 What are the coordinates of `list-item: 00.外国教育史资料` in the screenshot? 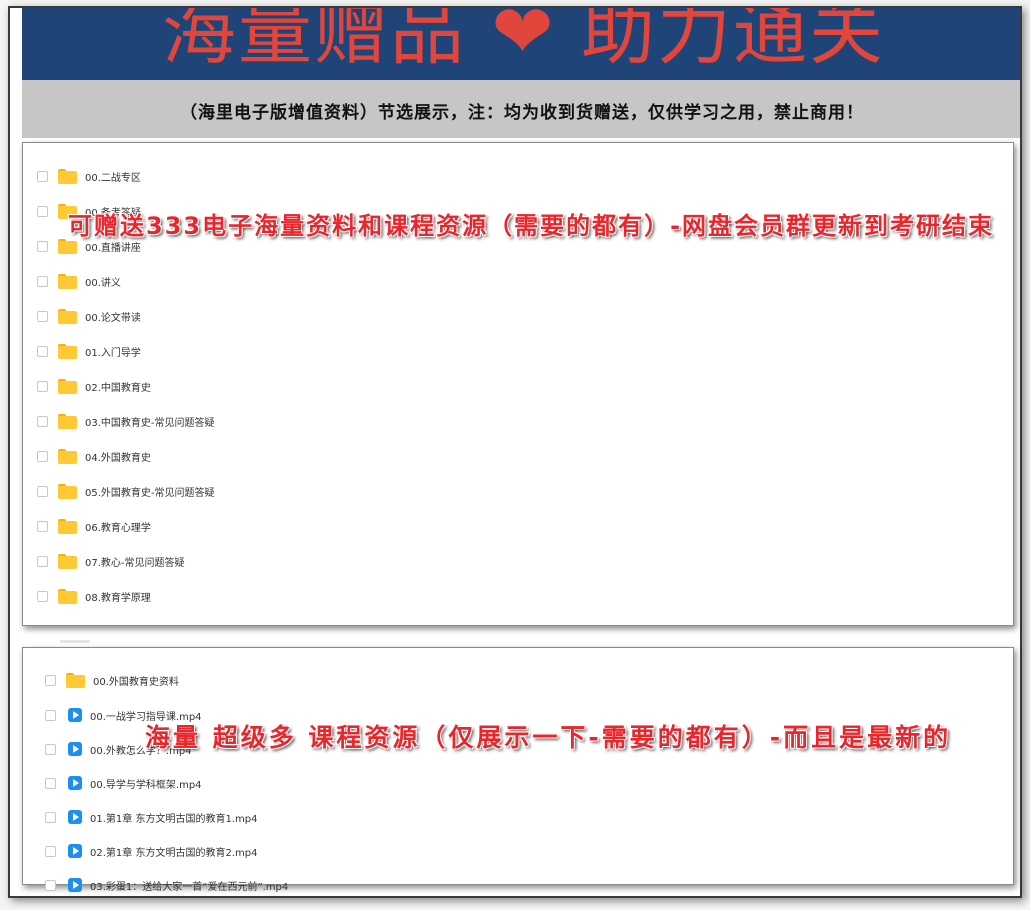 It's located at (112, 680).